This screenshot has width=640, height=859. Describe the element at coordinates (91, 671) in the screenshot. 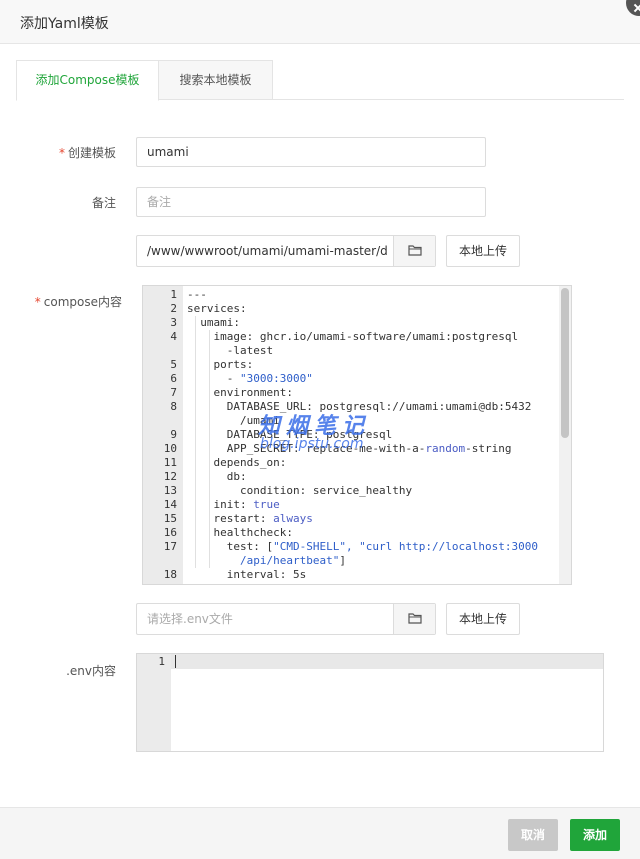

I see `env-content-label: .env内容` at that location.